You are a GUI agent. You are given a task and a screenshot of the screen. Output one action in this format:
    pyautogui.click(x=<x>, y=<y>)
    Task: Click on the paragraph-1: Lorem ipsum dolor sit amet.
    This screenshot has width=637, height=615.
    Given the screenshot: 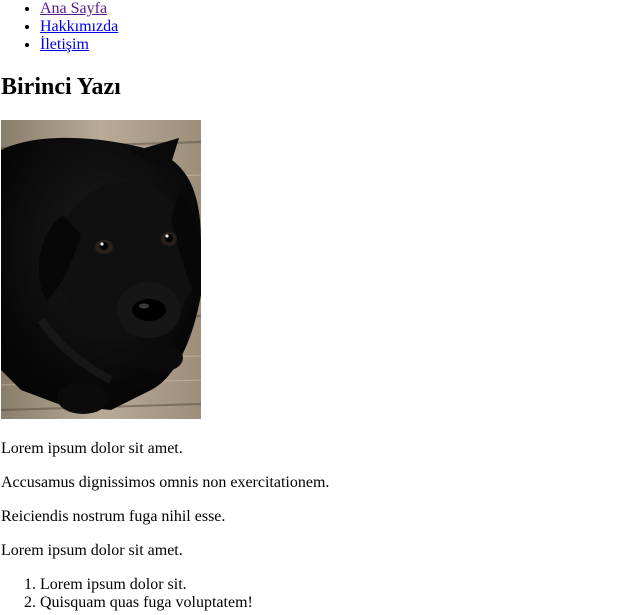 What is the action you would take?
    pyautogui.click(x=92, y=448)
    